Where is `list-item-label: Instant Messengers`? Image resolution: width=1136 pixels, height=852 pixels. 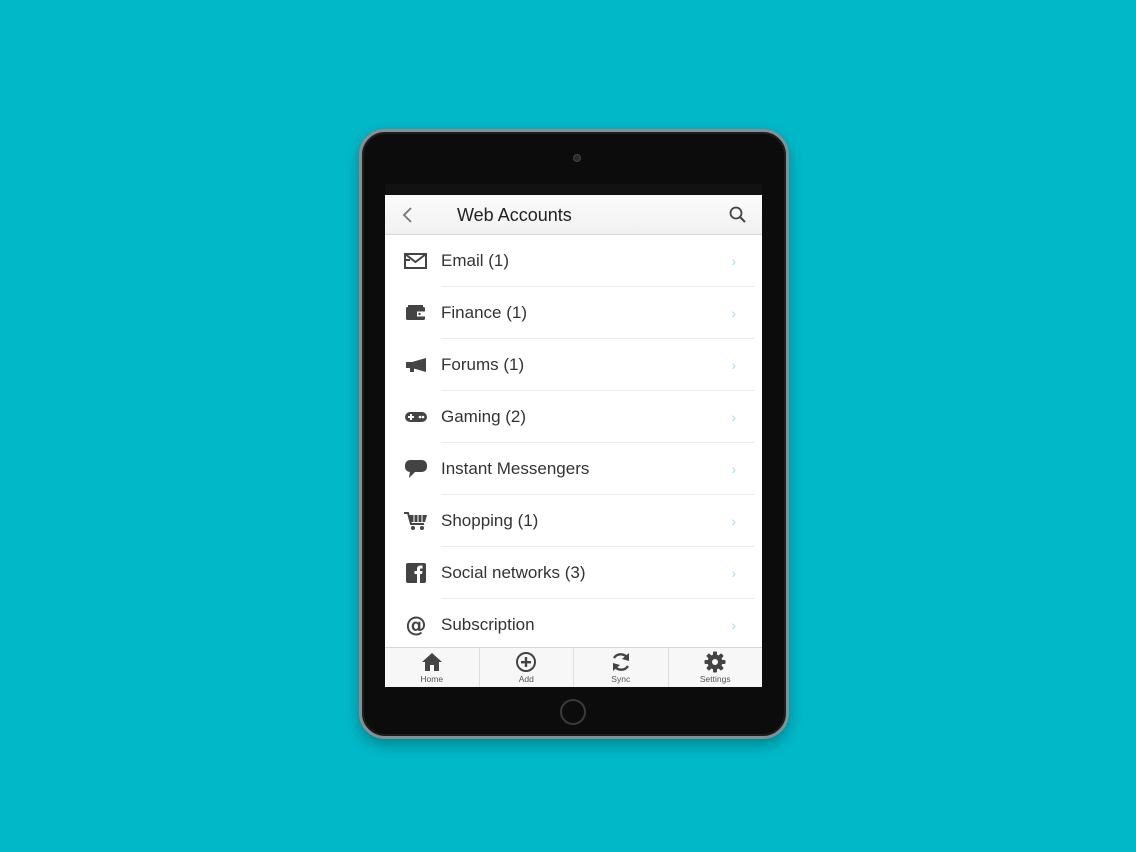
list-item-label: Instant Messengers is located at coordinates (515, 468).